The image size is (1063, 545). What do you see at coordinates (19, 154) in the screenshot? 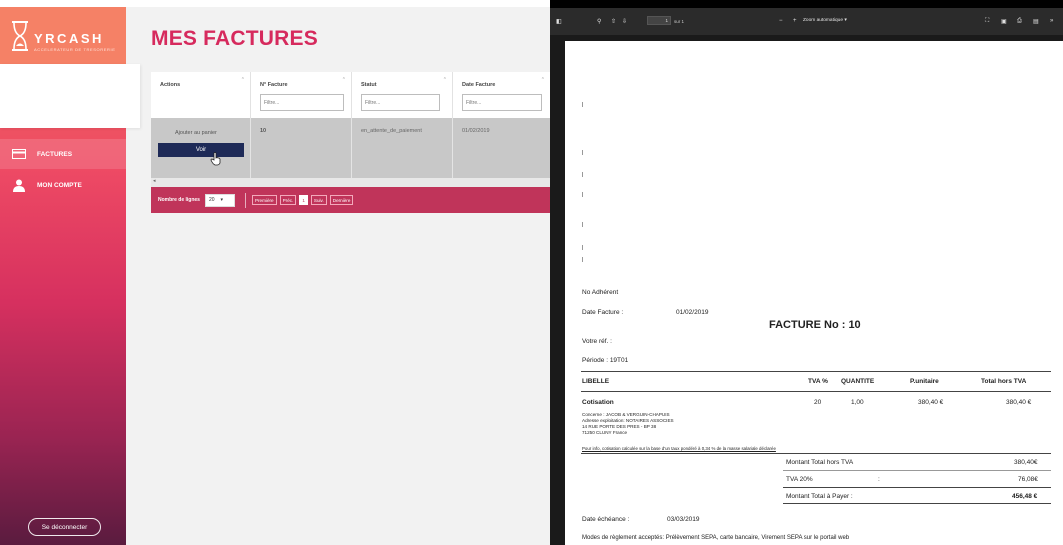
I see `card-icon` at bounding box center [19, 154].